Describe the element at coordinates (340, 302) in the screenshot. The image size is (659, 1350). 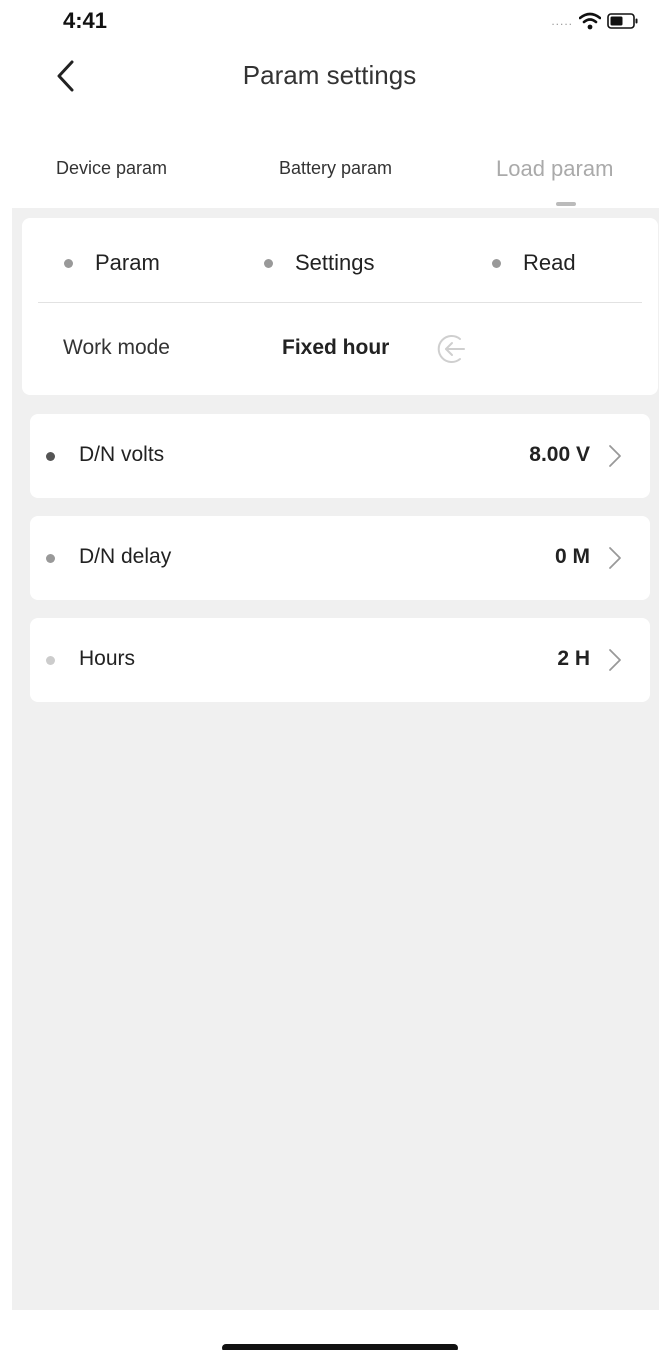
I see `divider` at that location.